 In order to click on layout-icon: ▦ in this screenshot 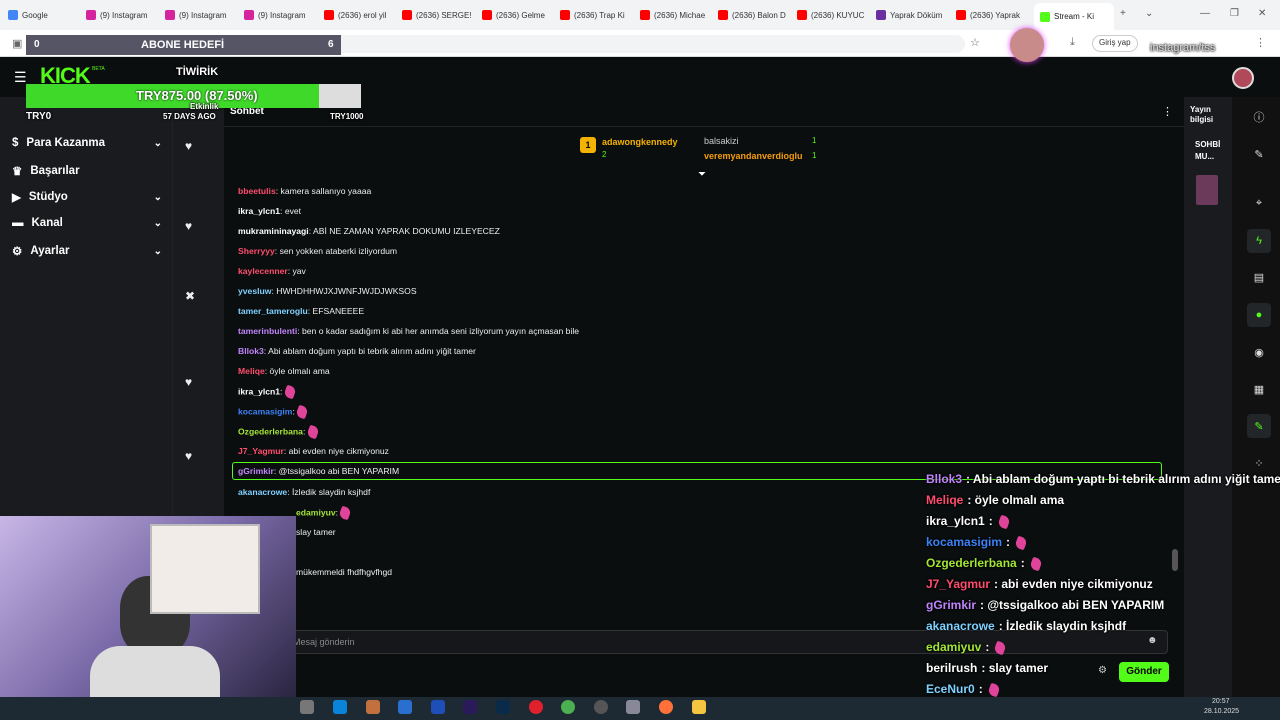, I will do `click(1259, 389)`.